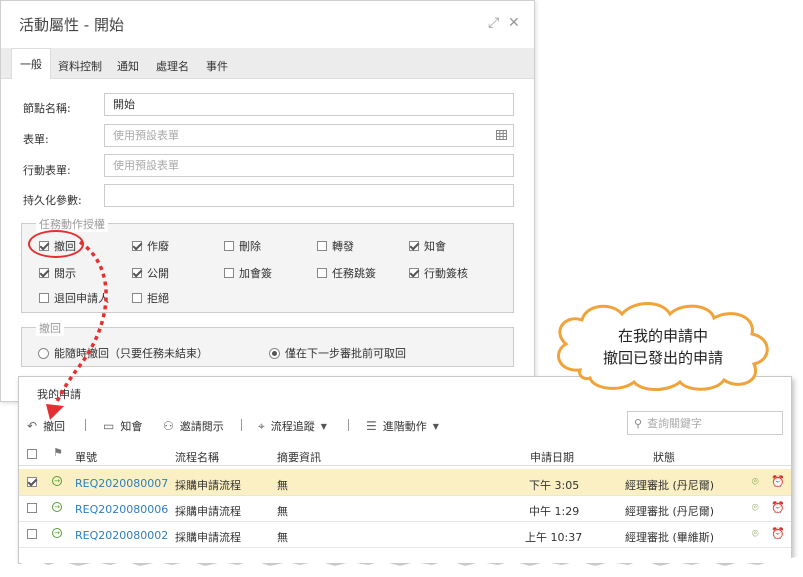 This screenshot has width=803, height=577. I want to click on callout-text: 在我的申請中 撤回已發出的申請, so click(663, 347).